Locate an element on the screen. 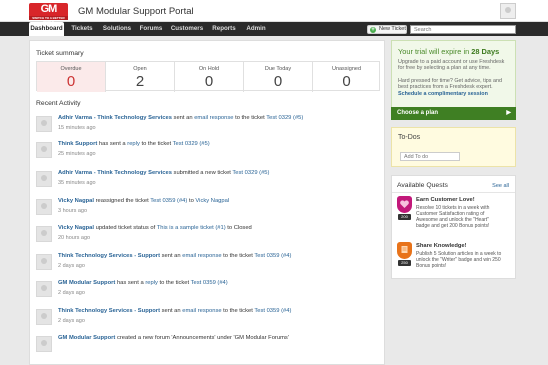 The image size is (548, 365). trial-title-prefix: Your trial will expire in is located at coordinates (435, 51).